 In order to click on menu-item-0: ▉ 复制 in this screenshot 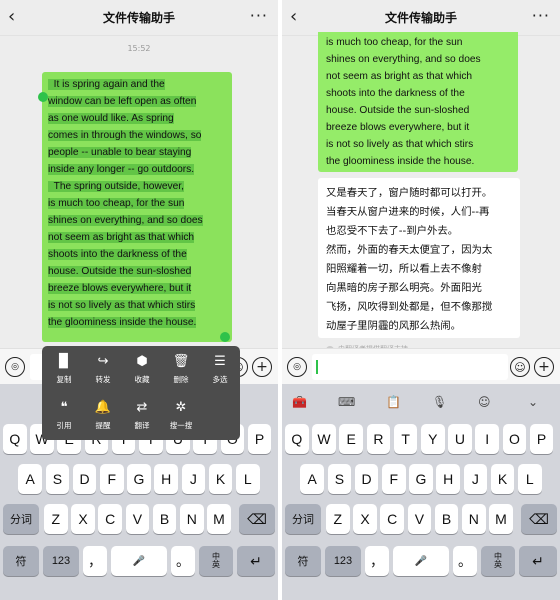, I will do `click(64, 370)`.